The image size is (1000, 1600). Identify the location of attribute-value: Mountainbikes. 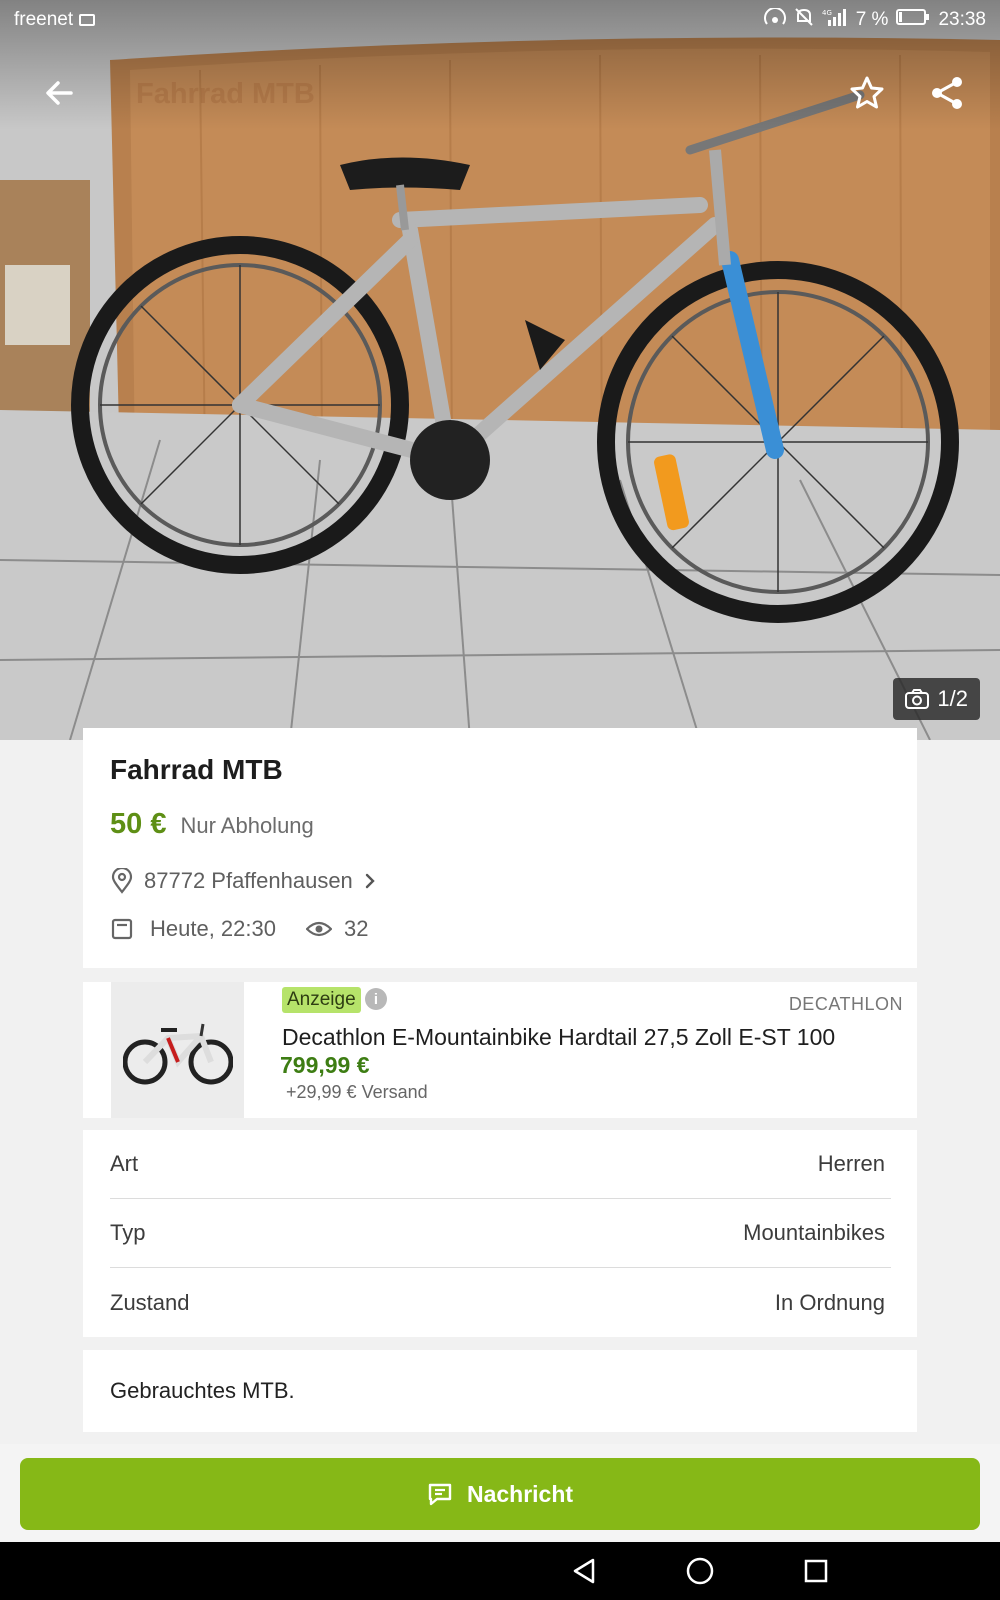
(814, 1232).